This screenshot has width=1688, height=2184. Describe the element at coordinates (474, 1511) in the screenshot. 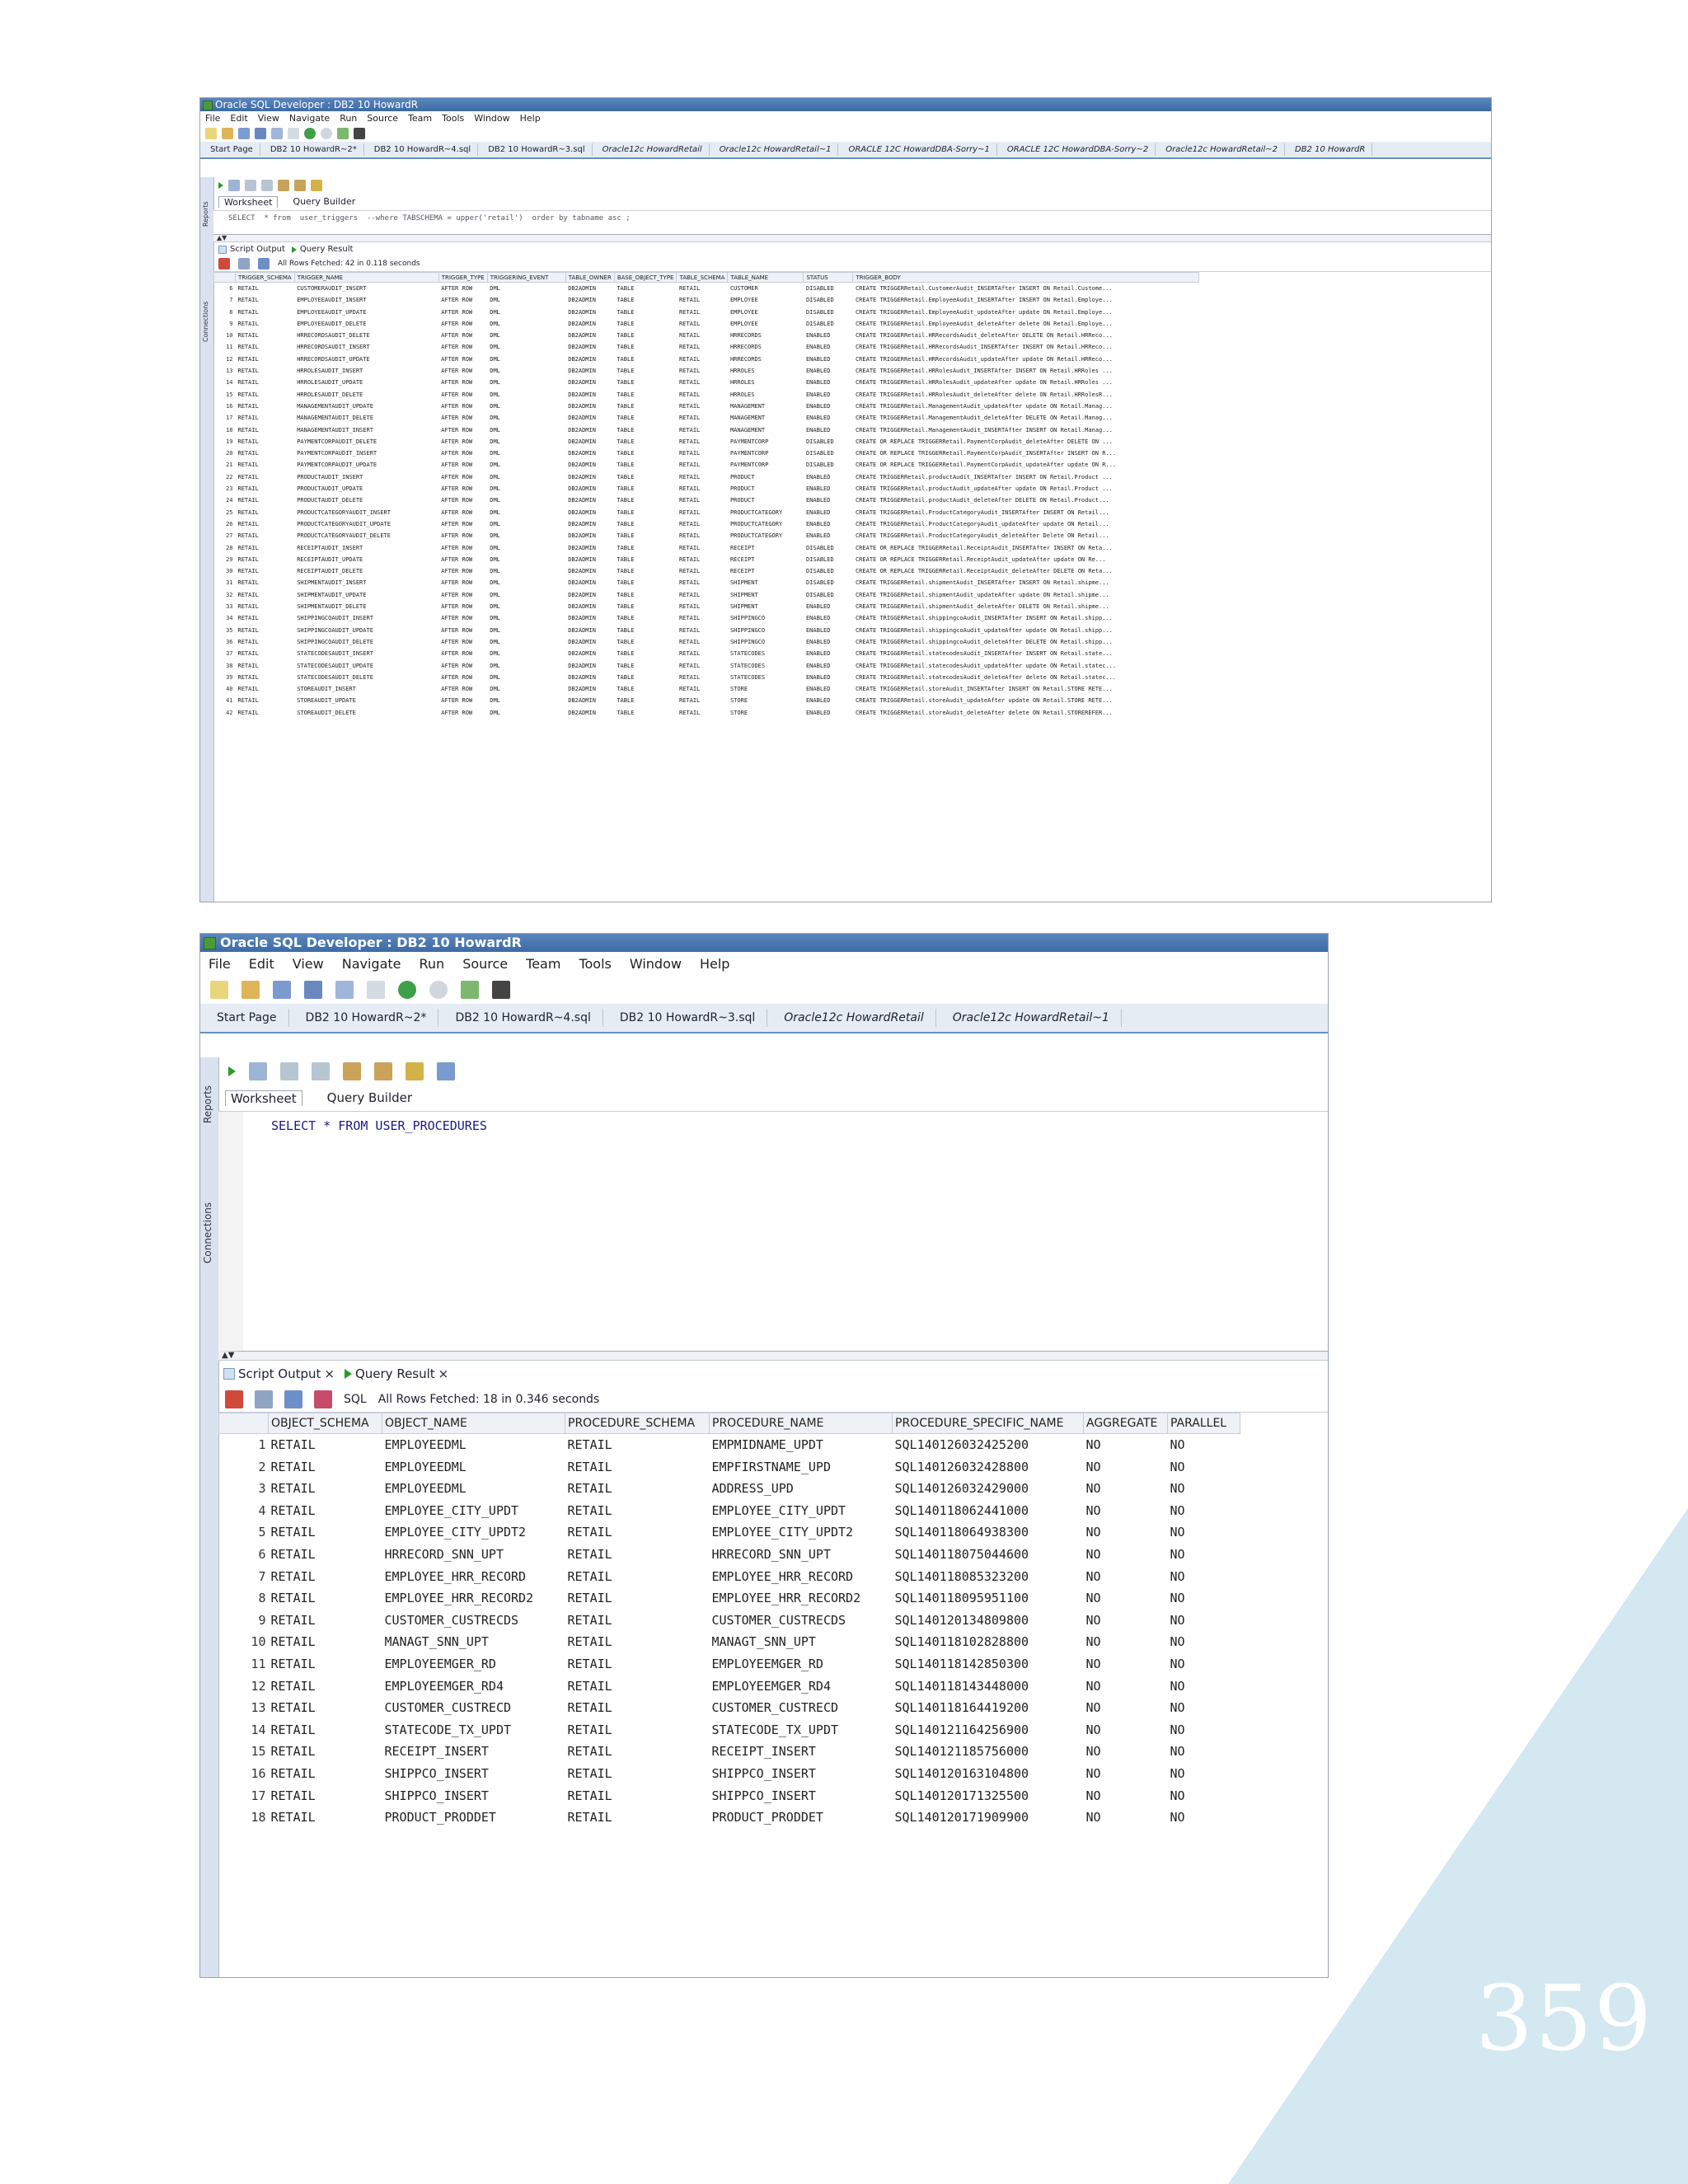

I see `table-cell: EMPLOYEE_CITY_UPDT` at that location.